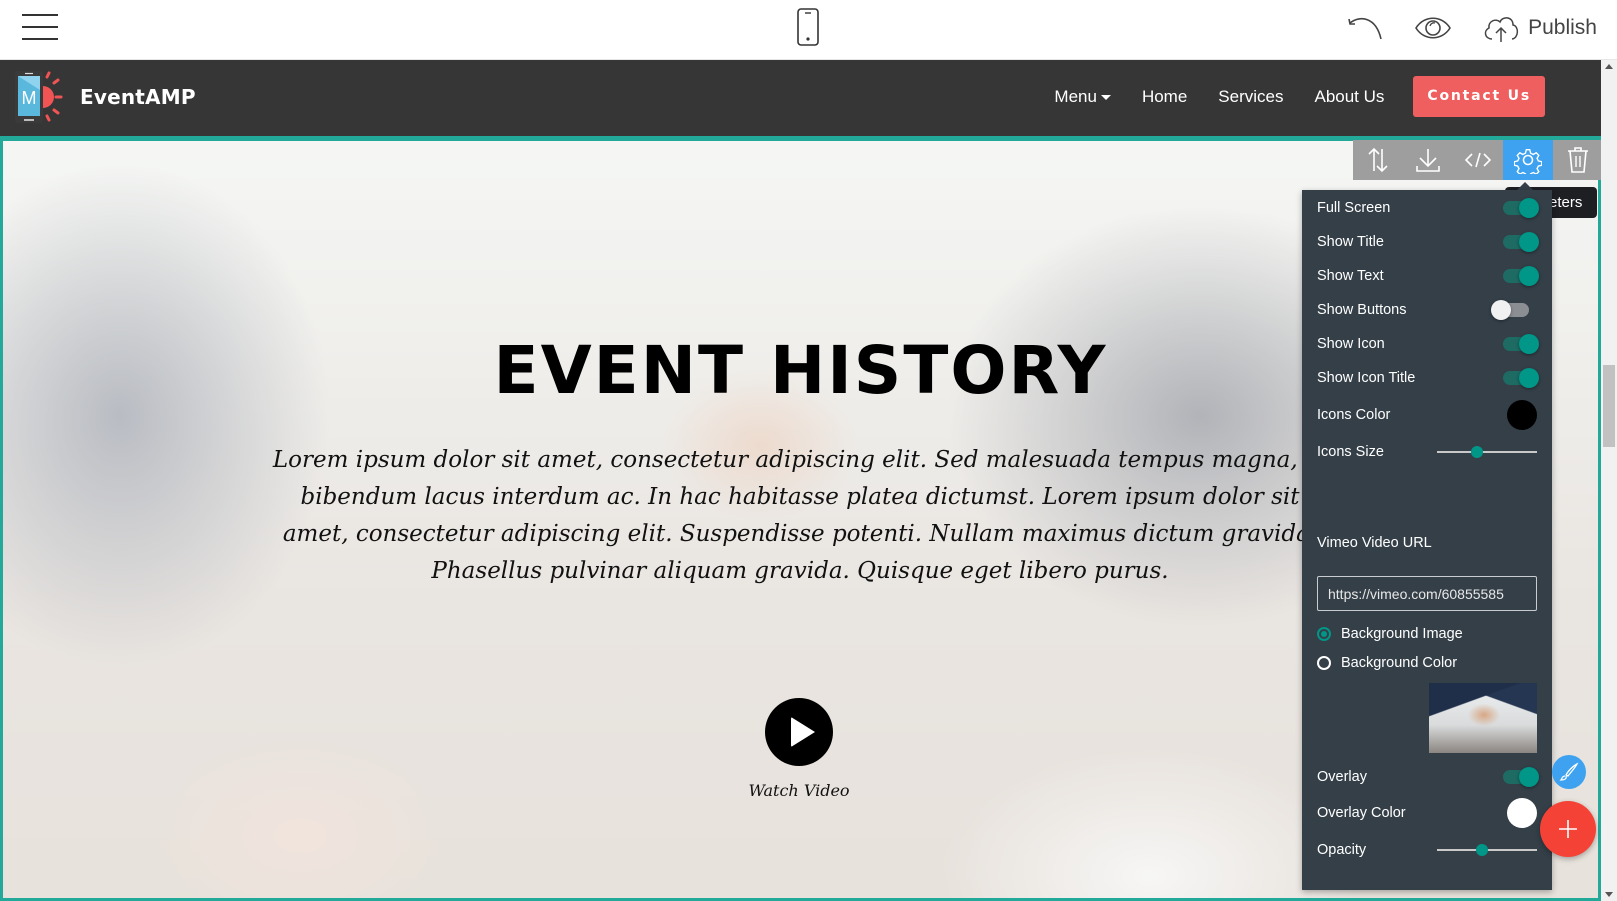  Describe the element at coordinates (1361, 813) in the screenshot. I see `param-label: Overlay Color` at that location.